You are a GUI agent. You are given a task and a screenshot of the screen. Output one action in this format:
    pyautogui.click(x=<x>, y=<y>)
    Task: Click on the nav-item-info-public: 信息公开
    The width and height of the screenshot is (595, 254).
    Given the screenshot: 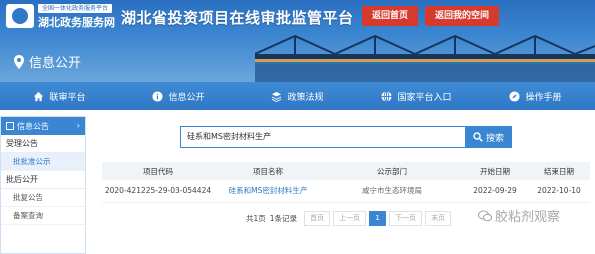 What is the action you would take?
    pyautogui.click(x=178, y=96)
    